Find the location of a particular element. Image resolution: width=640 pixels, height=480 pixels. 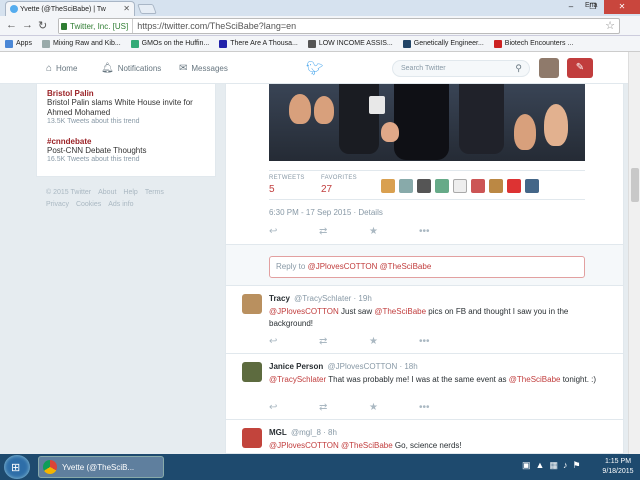

reply-author: MGL is located at coordinates (278, 432).